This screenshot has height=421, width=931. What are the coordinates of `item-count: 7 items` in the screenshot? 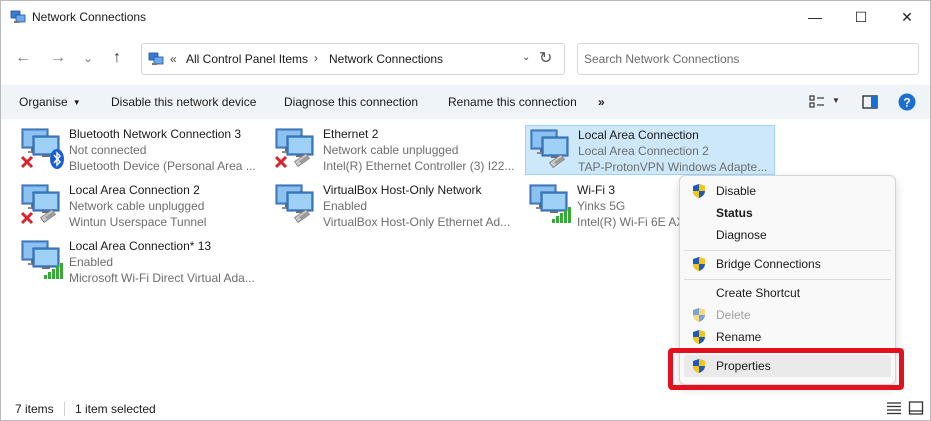 It's located at (34, 409).